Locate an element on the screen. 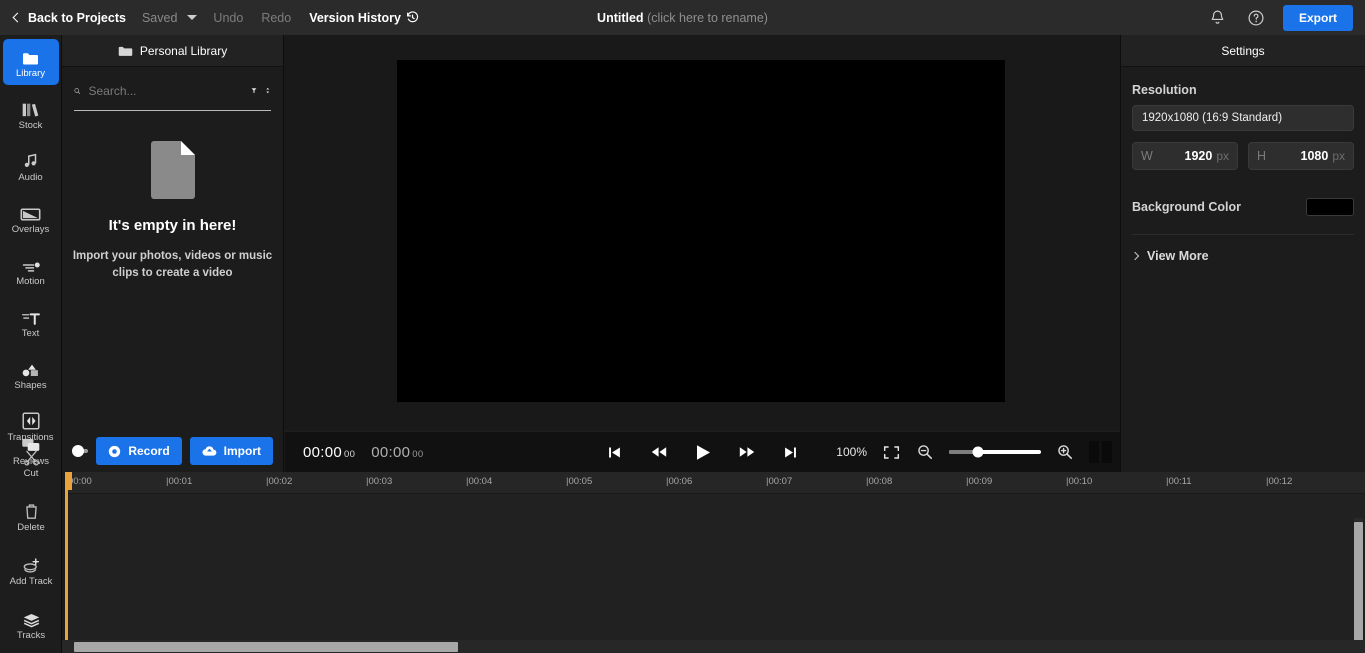  timeline-zoom-thumb is located at coordinates (978, 452).